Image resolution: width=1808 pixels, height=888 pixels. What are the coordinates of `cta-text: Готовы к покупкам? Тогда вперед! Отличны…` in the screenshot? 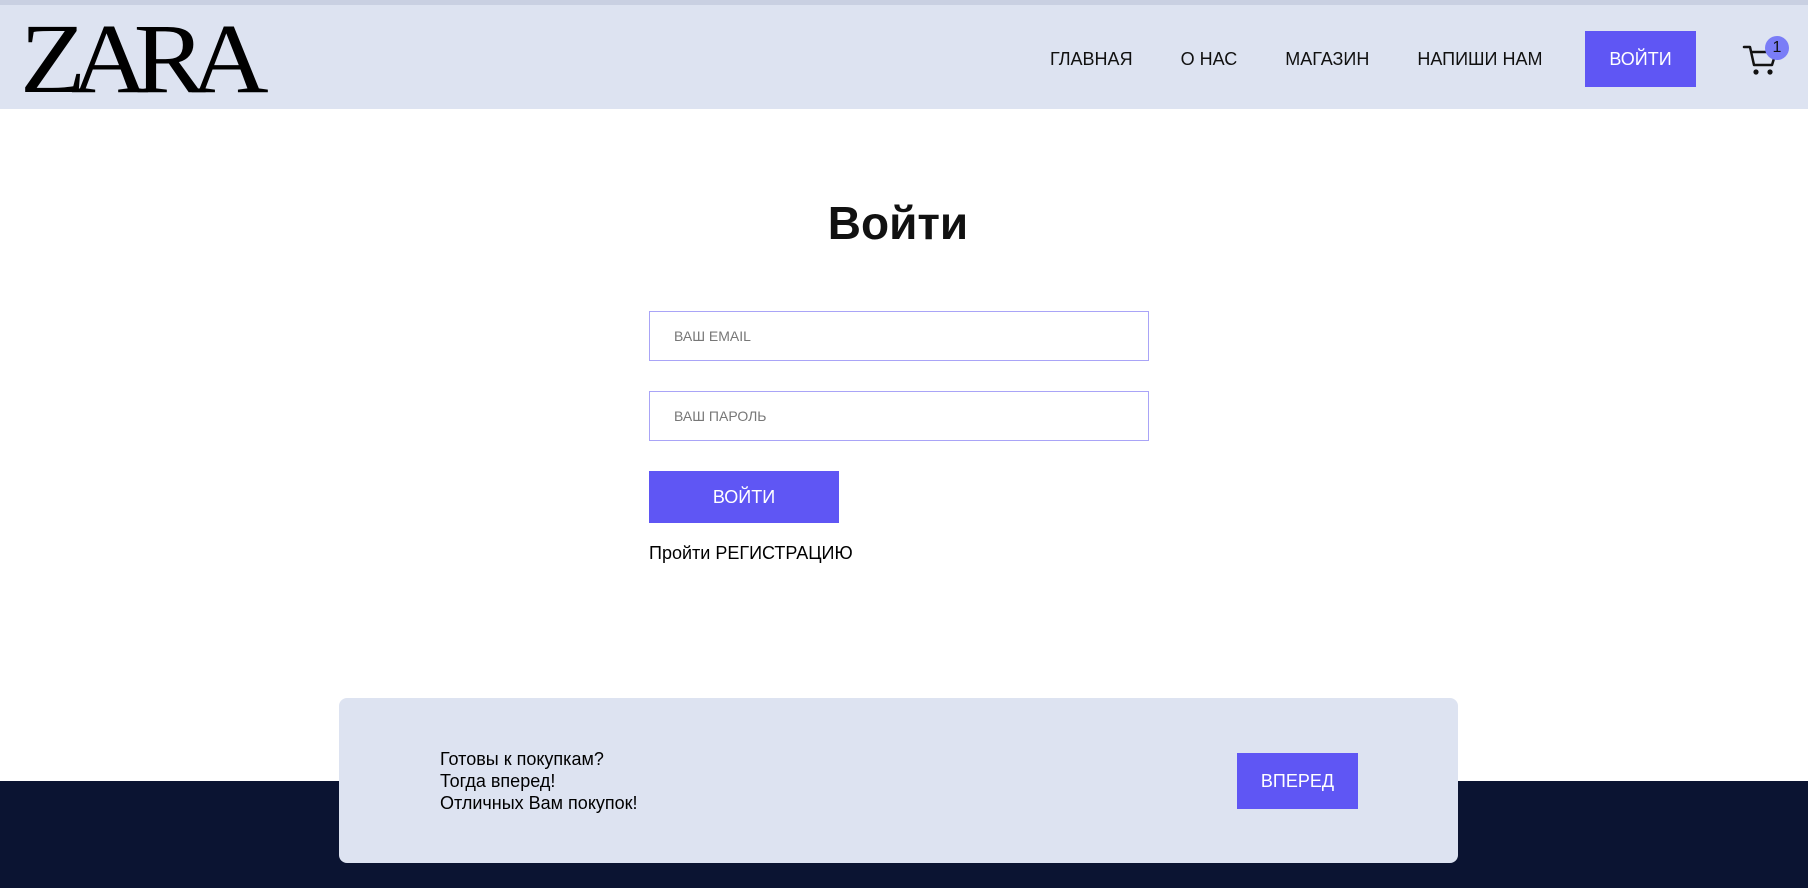 It's located at (539, 781).